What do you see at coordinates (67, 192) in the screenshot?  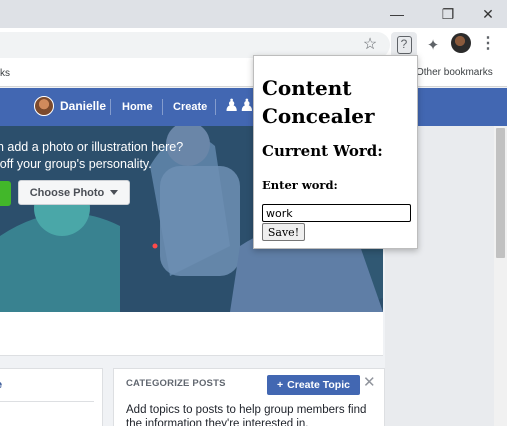 I see `choose-photo-label: Choose Photo` at bounding box center [67, 192].